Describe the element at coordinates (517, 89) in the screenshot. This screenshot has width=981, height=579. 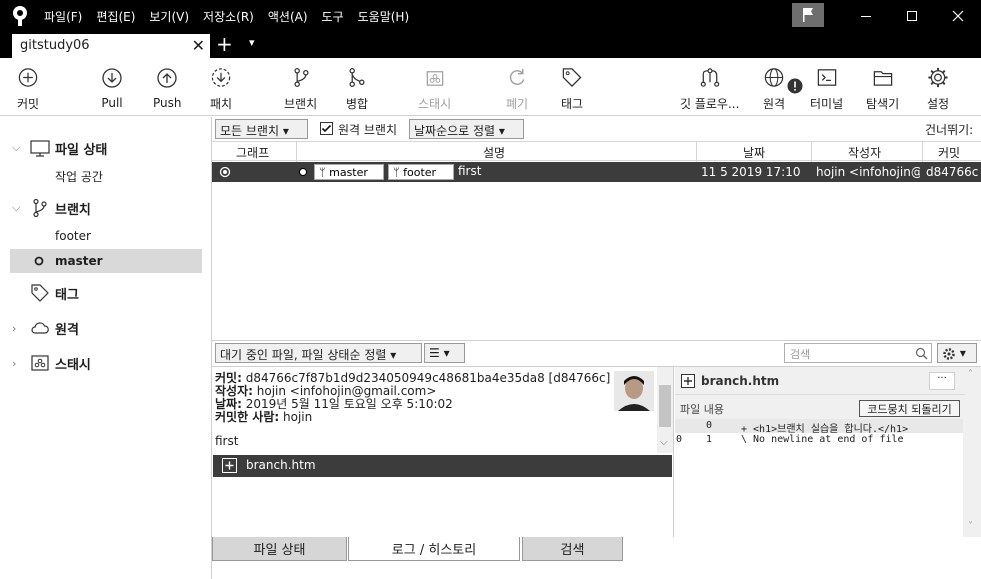
I see `discard-button: 폐기` at that location.